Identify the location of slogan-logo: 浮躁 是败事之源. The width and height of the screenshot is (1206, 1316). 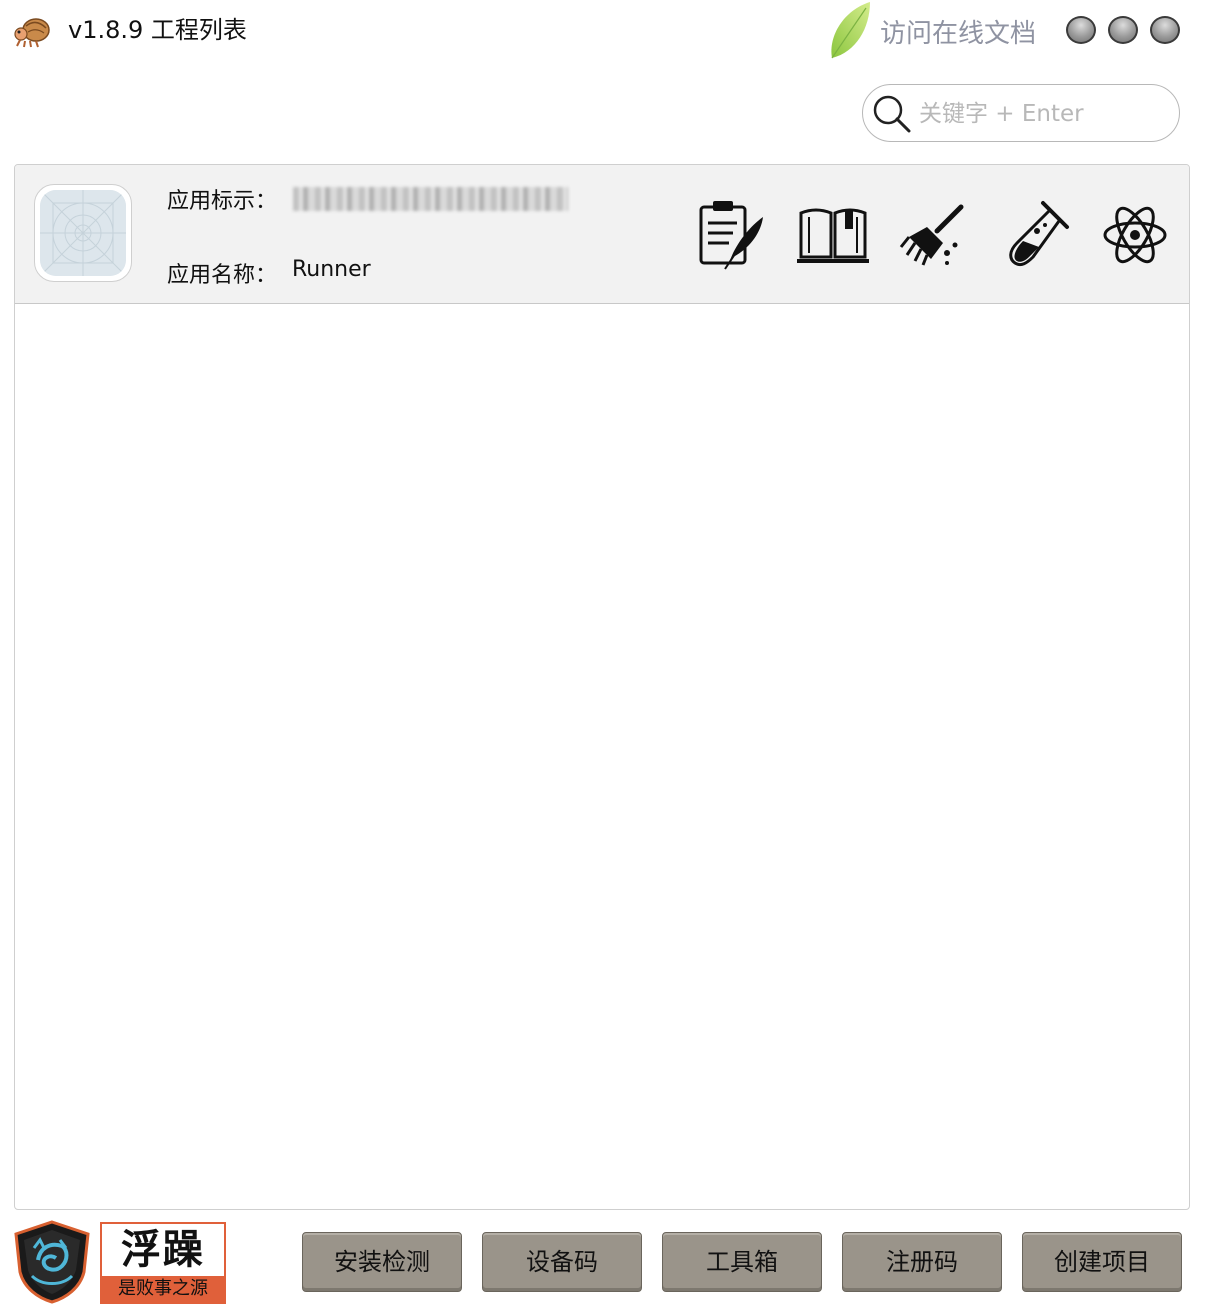
(163, 1263).